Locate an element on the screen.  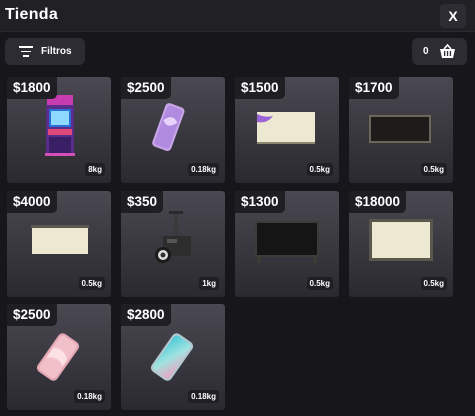
canvas-icon is located at coordinates (286, 128).